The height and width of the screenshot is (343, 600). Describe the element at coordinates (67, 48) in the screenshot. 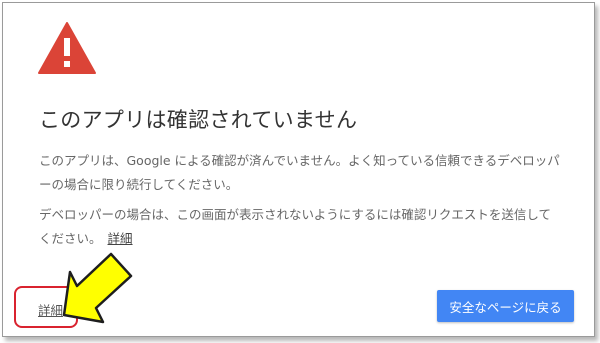

I see `warning-triangle-icon` at that location.